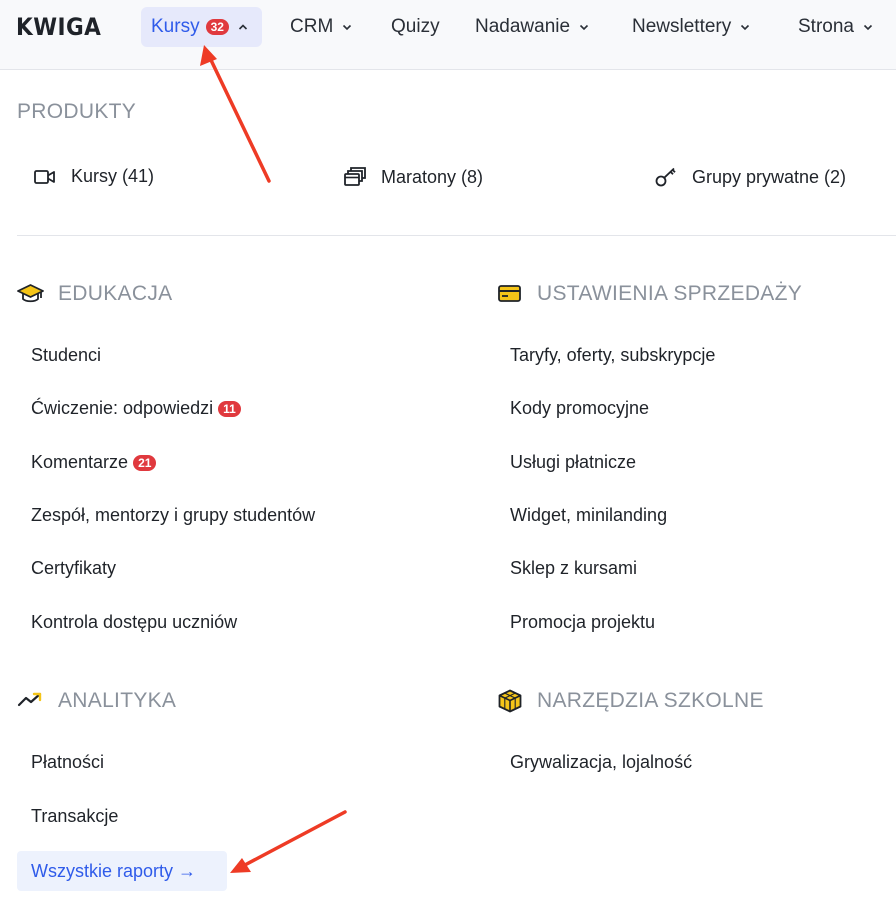 This screenshot has width=896, height=906. I want to click on nav-nadawanie: Nadawanie, so click(532, 27).